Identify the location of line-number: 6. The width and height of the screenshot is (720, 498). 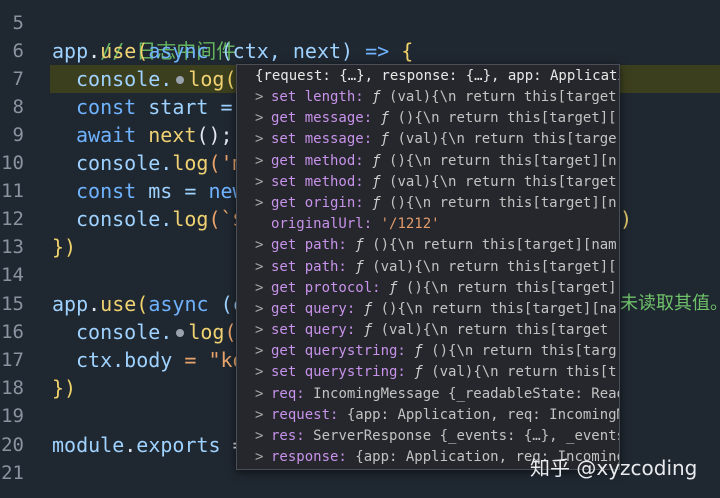
(18, 51).